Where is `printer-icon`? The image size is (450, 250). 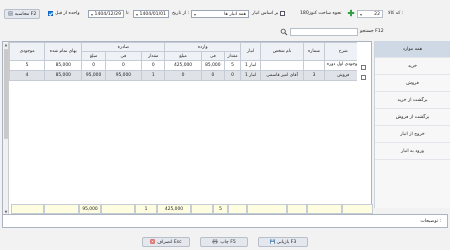
printer-icon is located at coordinates (215, 242).